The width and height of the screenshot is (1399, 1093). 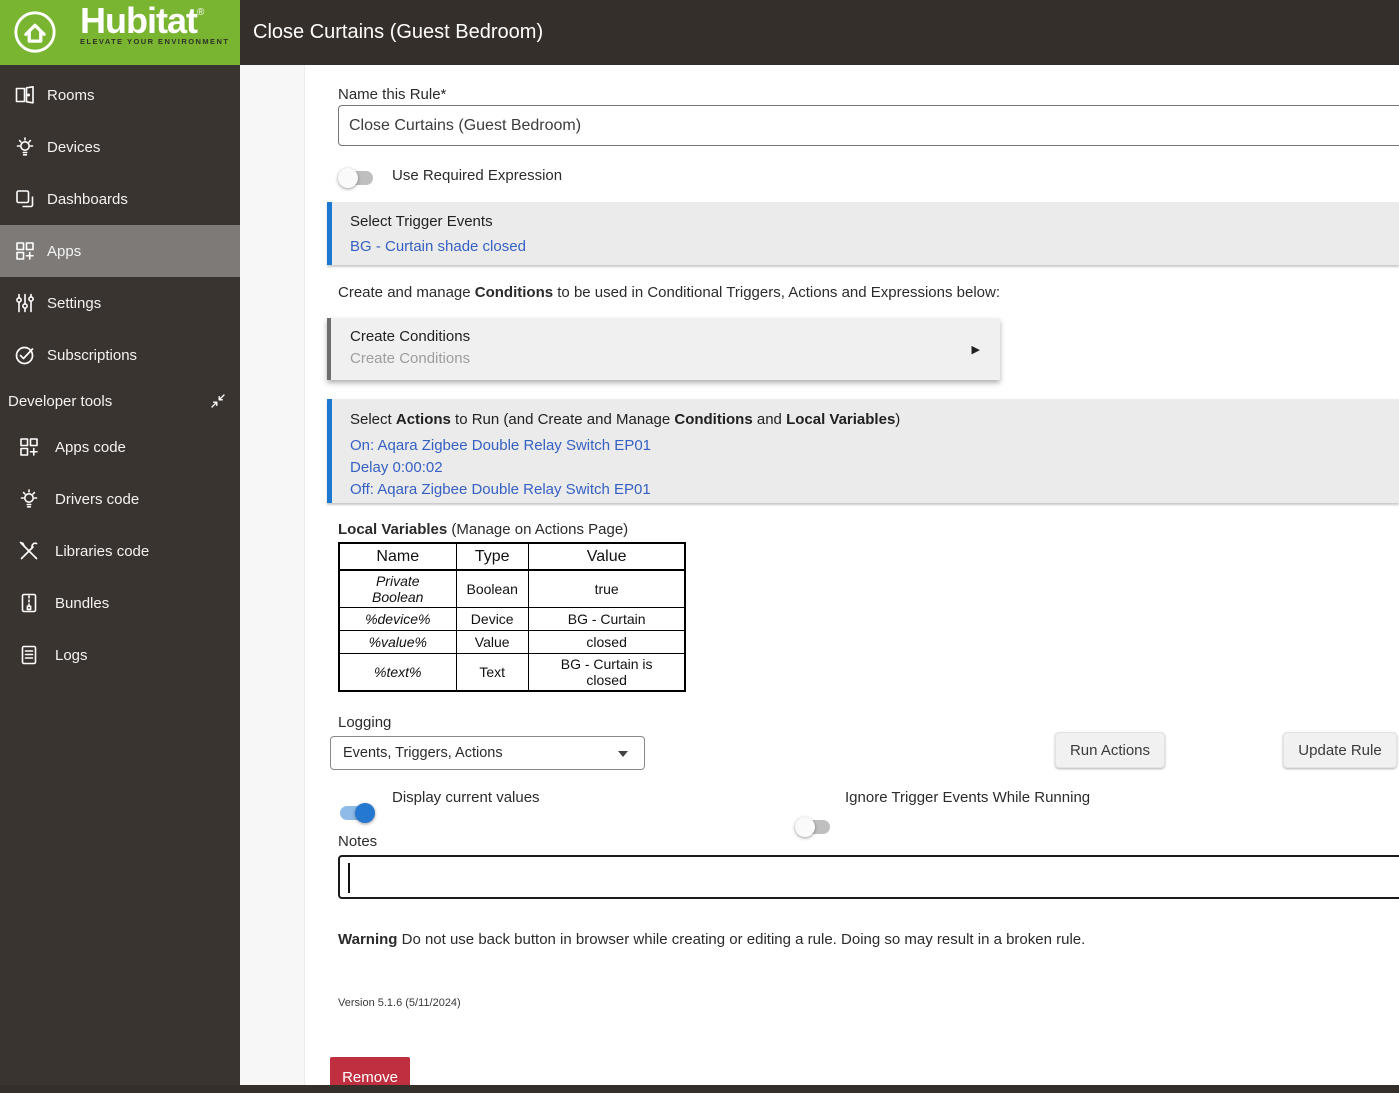 I want to click on sidebar-item-label: Libraries code, so click(x=102, y=551).